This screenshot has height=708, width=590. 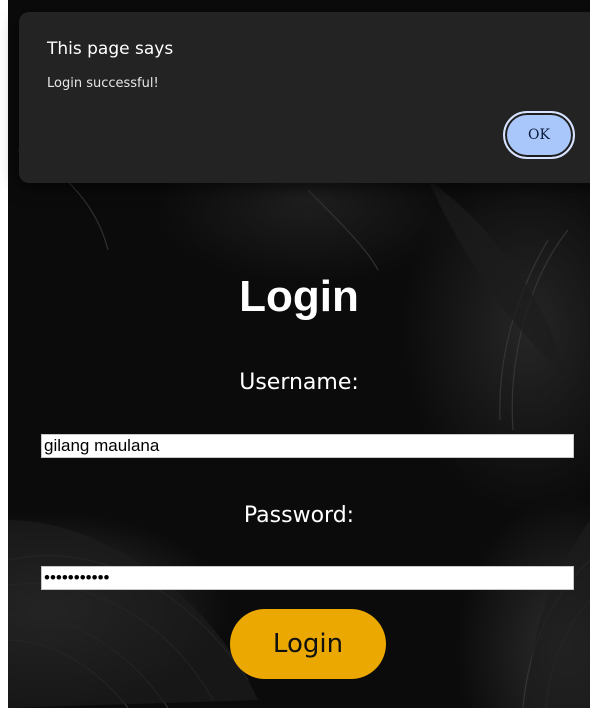 I want to click on dialog-message: Login successful!, so click(x=103, y=83).